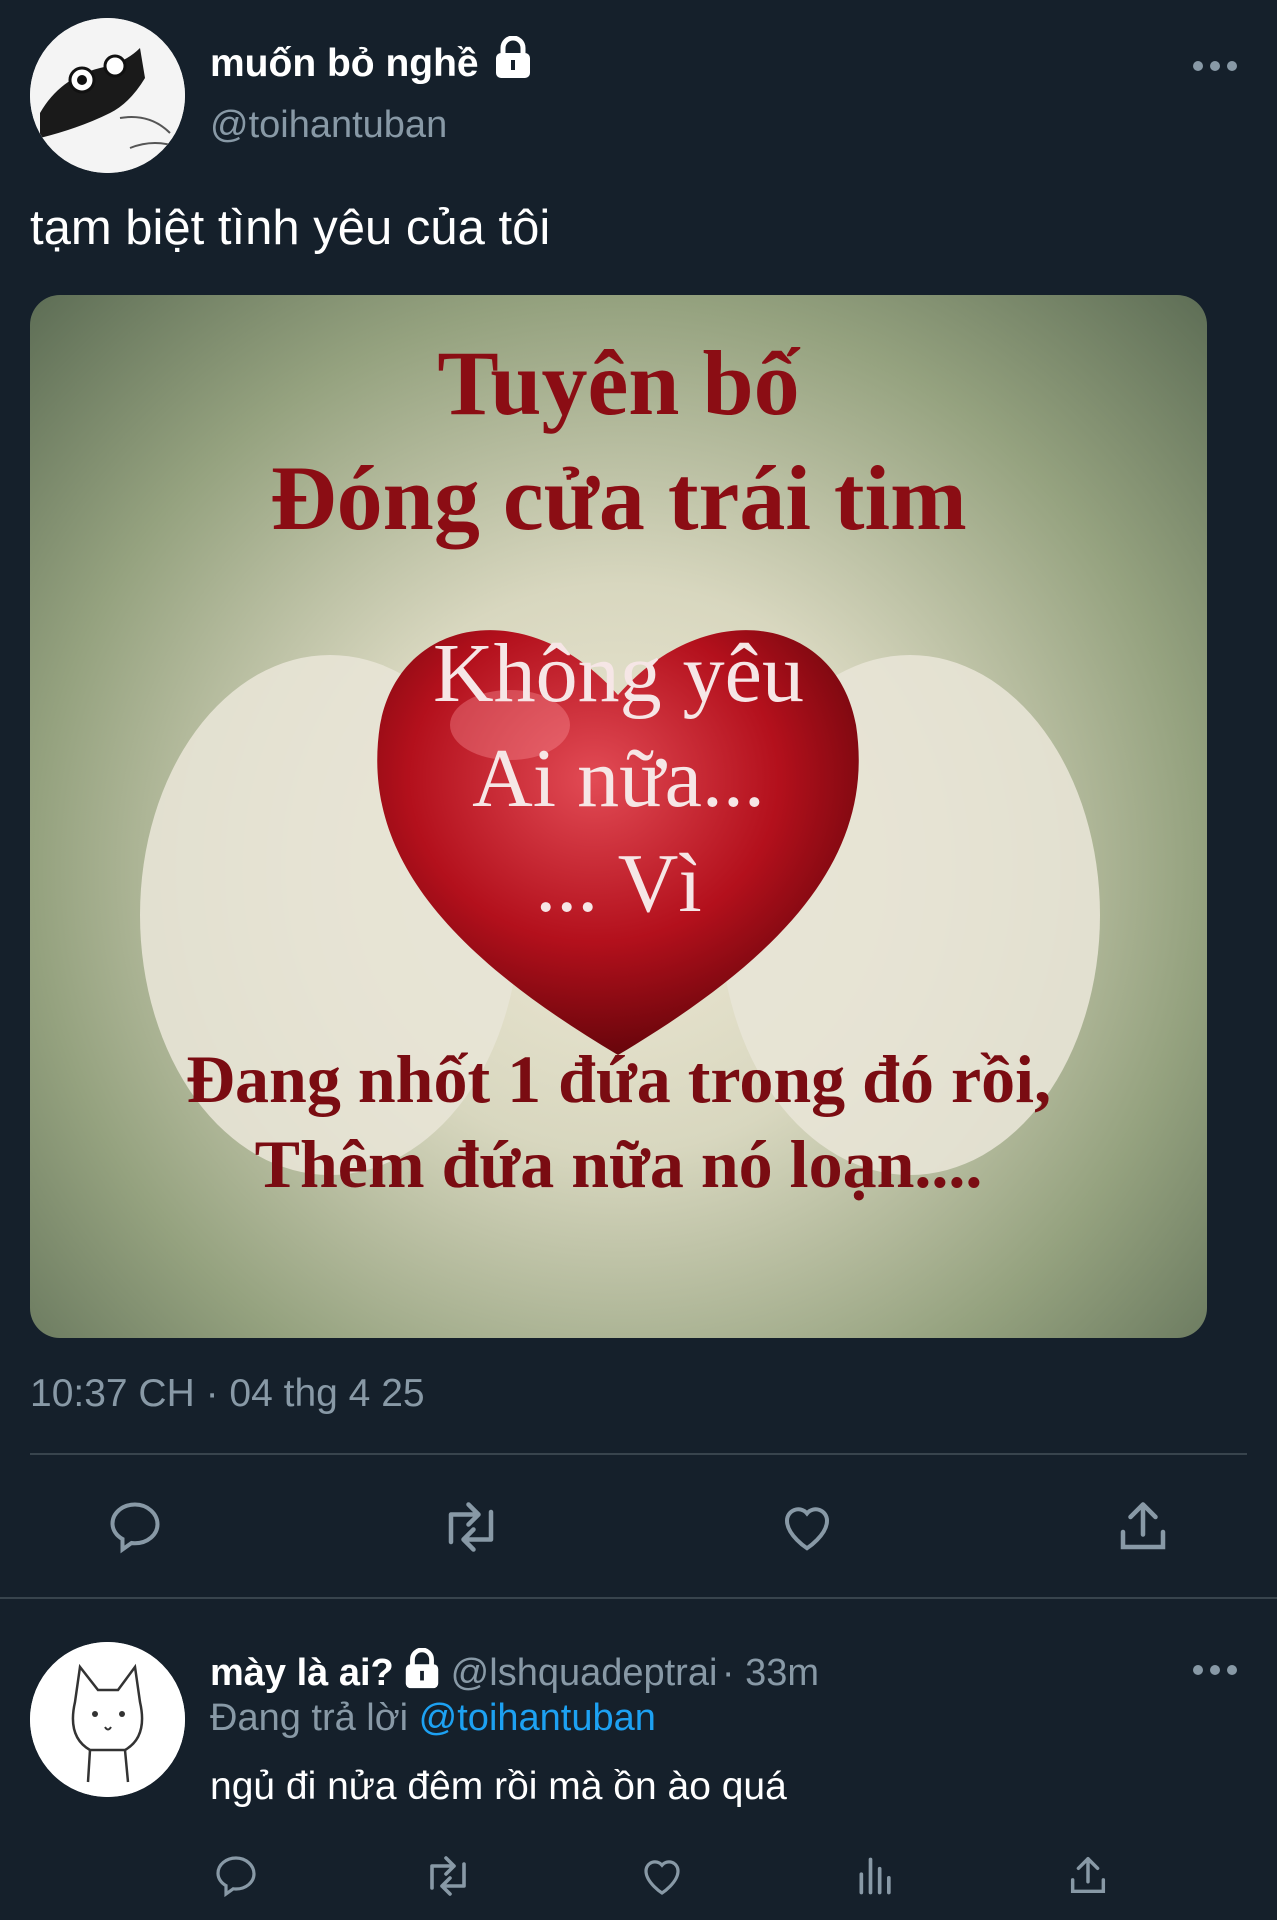 Image resolution: width=1277 pixels, height=1920 pixels. I want to click on reply-reply-button, so click(236, 1876).